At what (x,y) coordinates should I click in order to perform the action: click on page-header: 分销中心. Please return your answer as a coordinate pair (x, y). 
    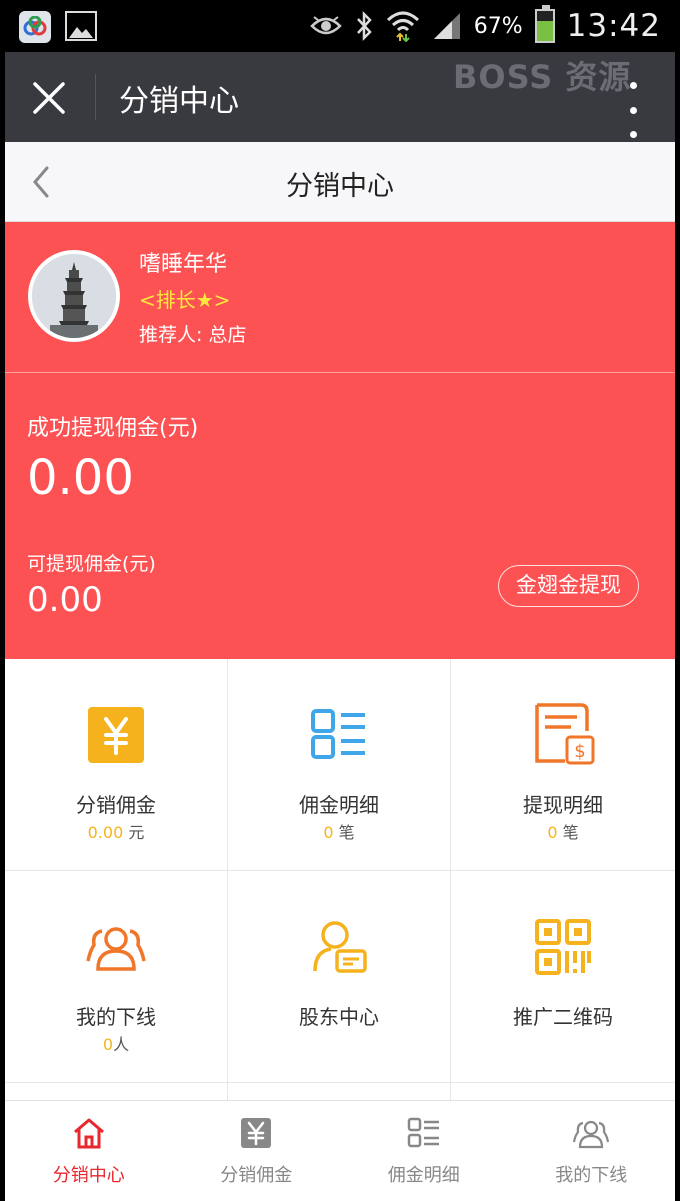
    Looking at the image, I should click on (340, 182).